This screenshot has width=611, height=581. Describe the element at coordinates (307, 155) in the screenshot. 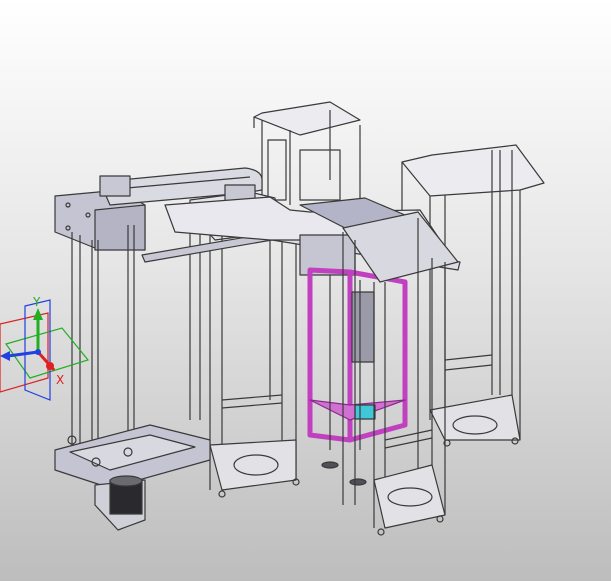

I see `back-rack-frame` at that location.